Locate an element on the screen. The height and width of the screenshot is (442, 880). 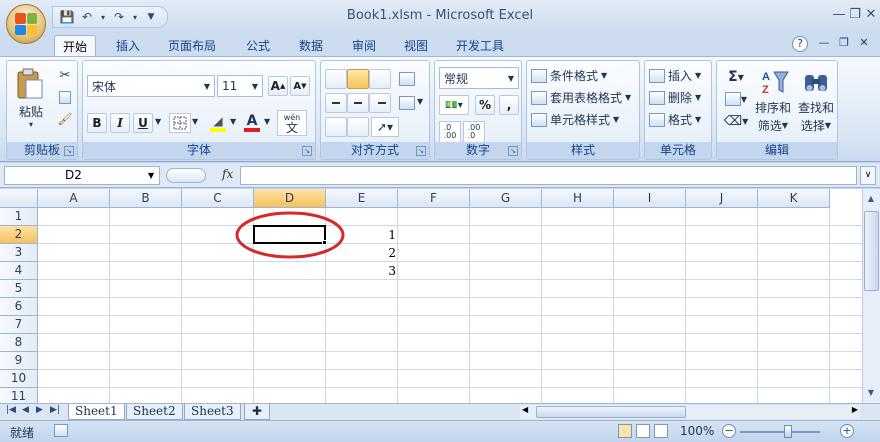
cell-styles-button: 单元格样式 ▼ is located at coordinates (575, 119).